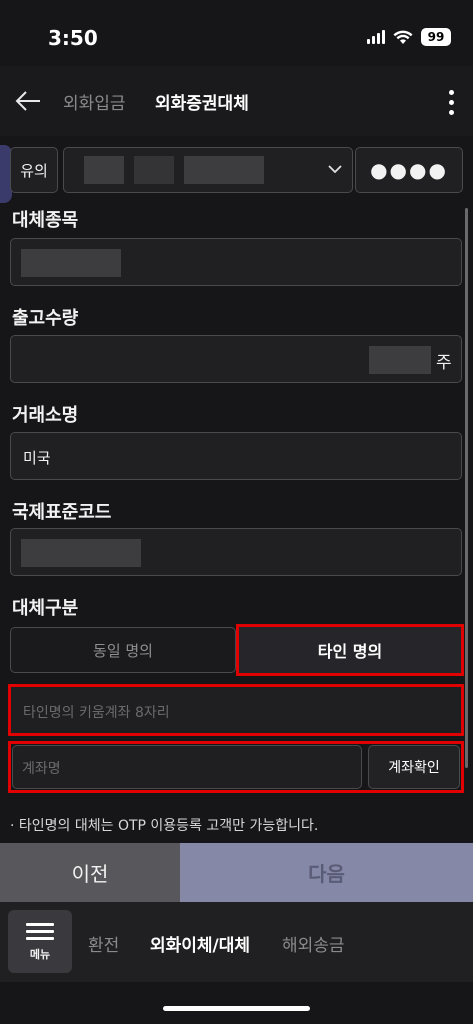  Describe the element at coordinates (37, 458) in the screenshot. I see `exchange-value: 미국` at that location.